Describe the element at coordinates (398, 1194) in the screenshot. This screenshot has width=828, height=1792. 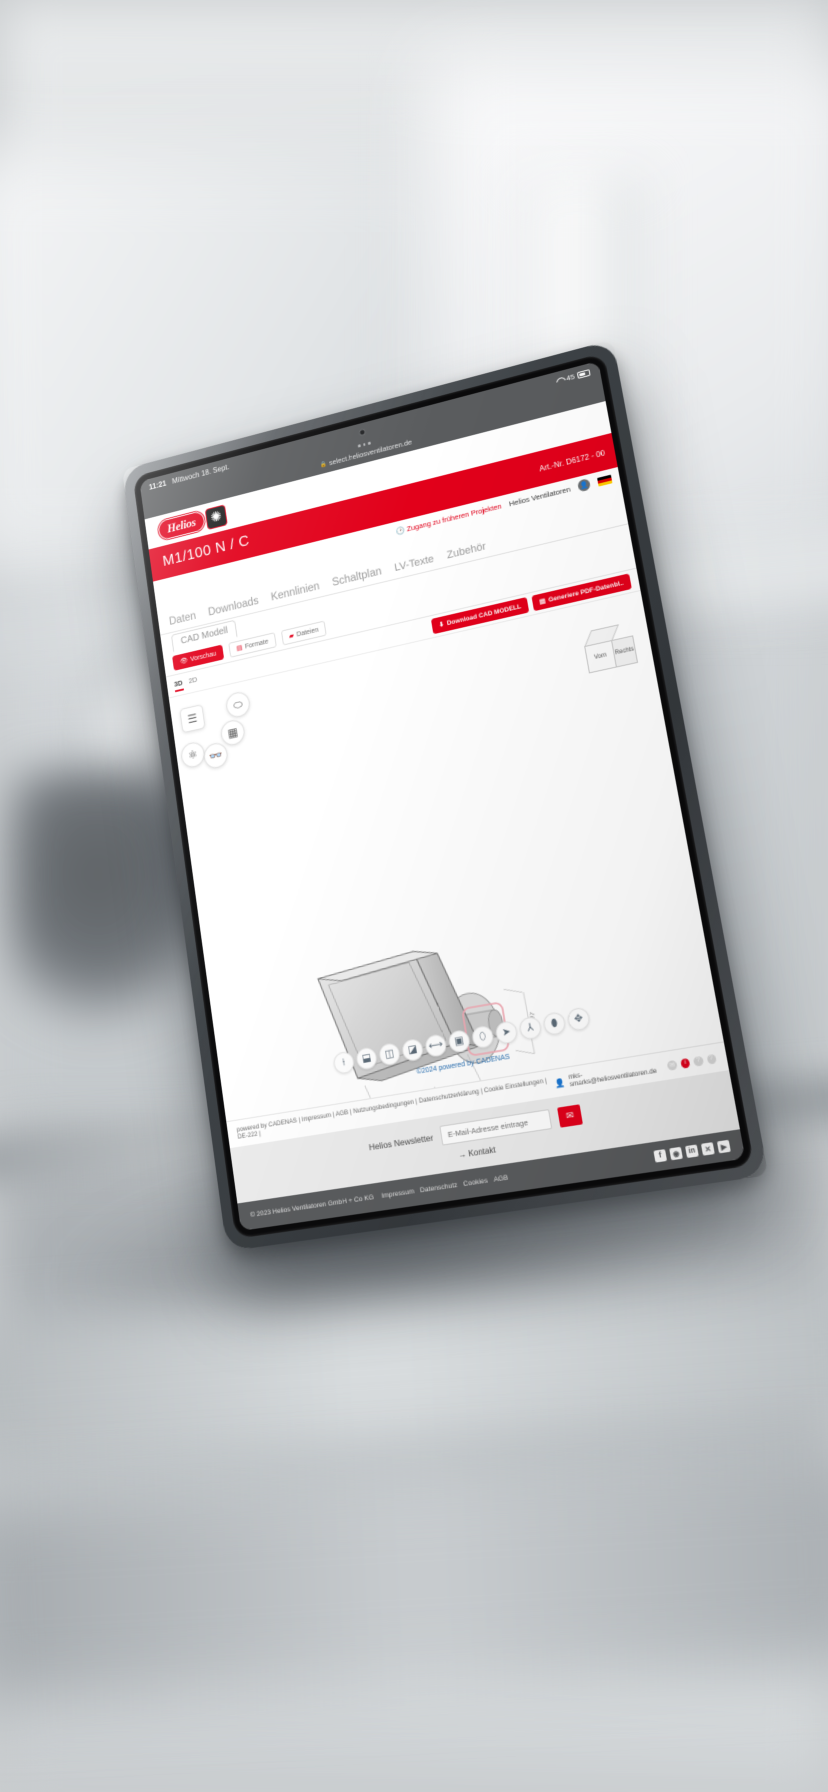
I see `footer-link-impressum: Impressum` at that location.